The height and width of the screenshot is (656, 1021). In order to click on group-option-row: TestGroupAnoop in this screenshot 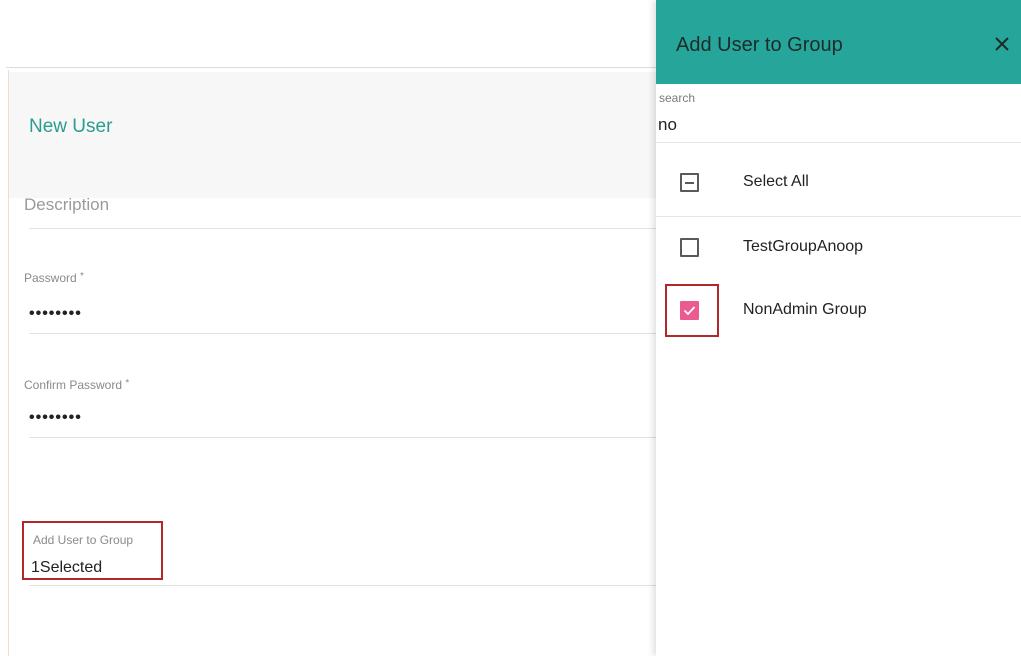, I will do `click(838, 247)`.